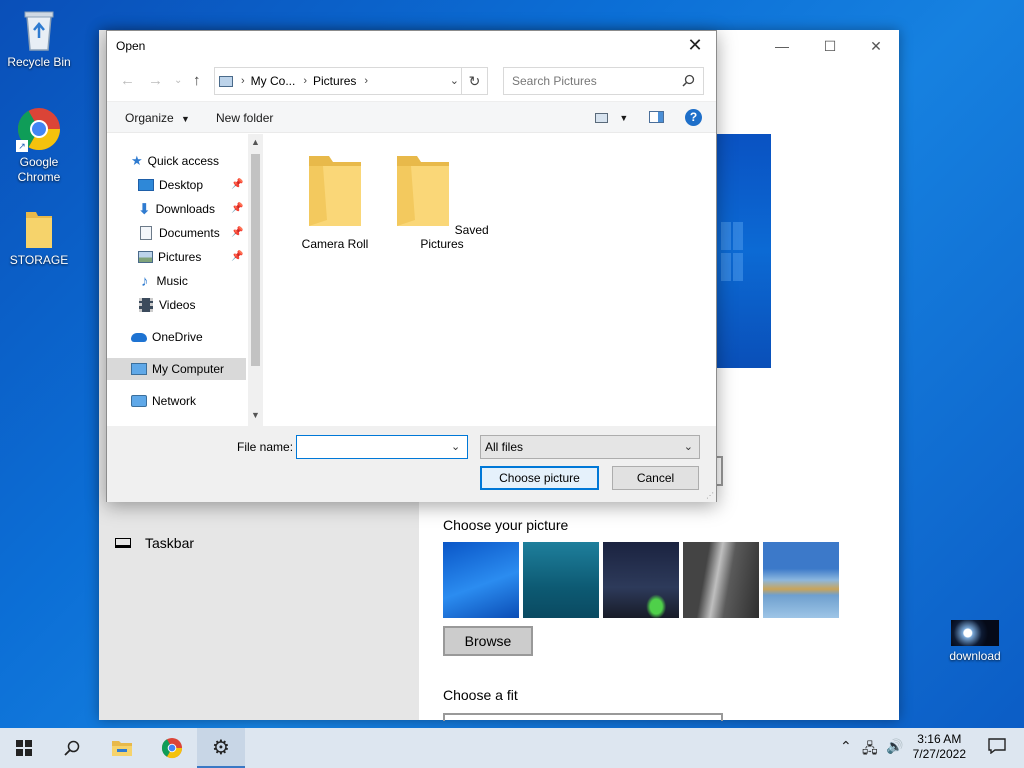  I want to click on desktop-icon-download: download, so click(975, 642).